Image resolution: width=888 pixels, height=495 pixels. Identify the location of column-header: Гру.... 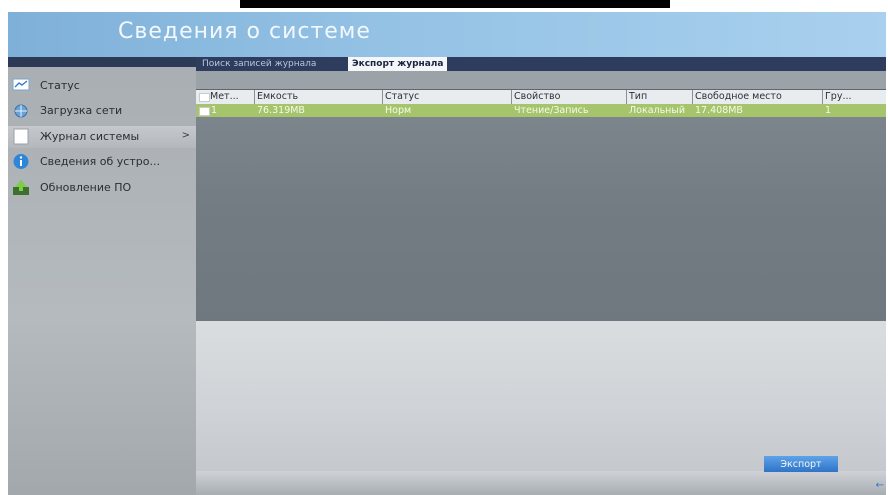
(838, 97).